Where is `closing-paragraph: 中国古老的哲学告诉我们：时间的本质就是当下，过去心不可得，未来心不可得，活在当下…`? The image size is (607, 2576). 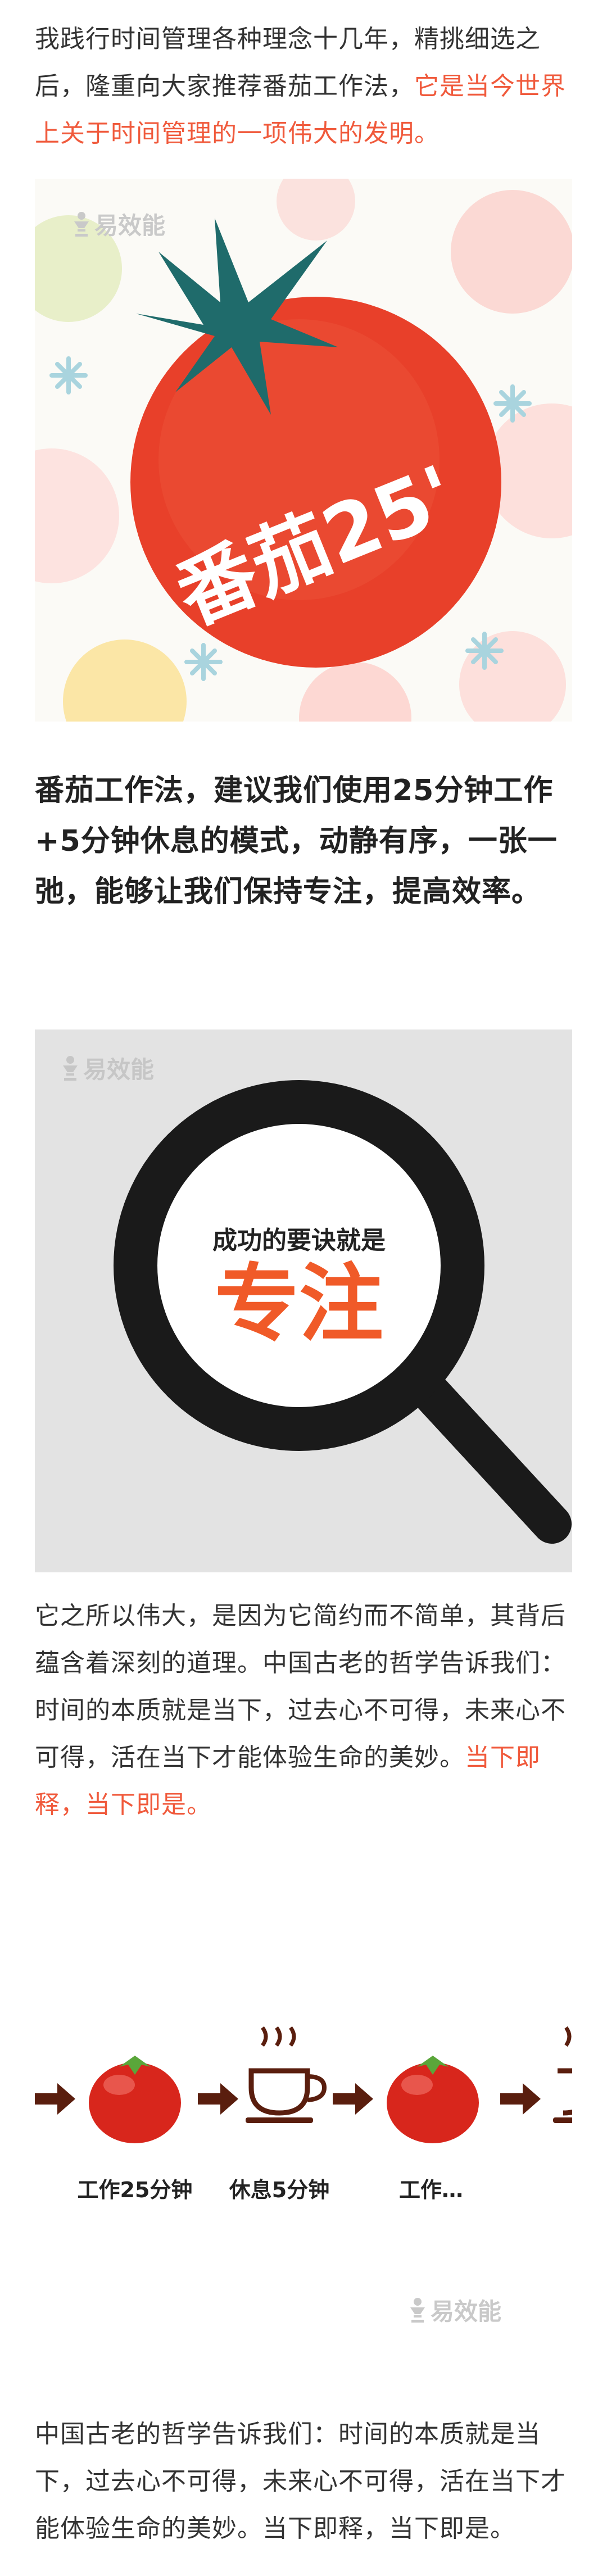
closing-paragraph: 中国古老的哲学告诉我们：时间的本质就是当下，过去心不可得，未来心不可得，活在当下… is located at coordinates (300, 2481).